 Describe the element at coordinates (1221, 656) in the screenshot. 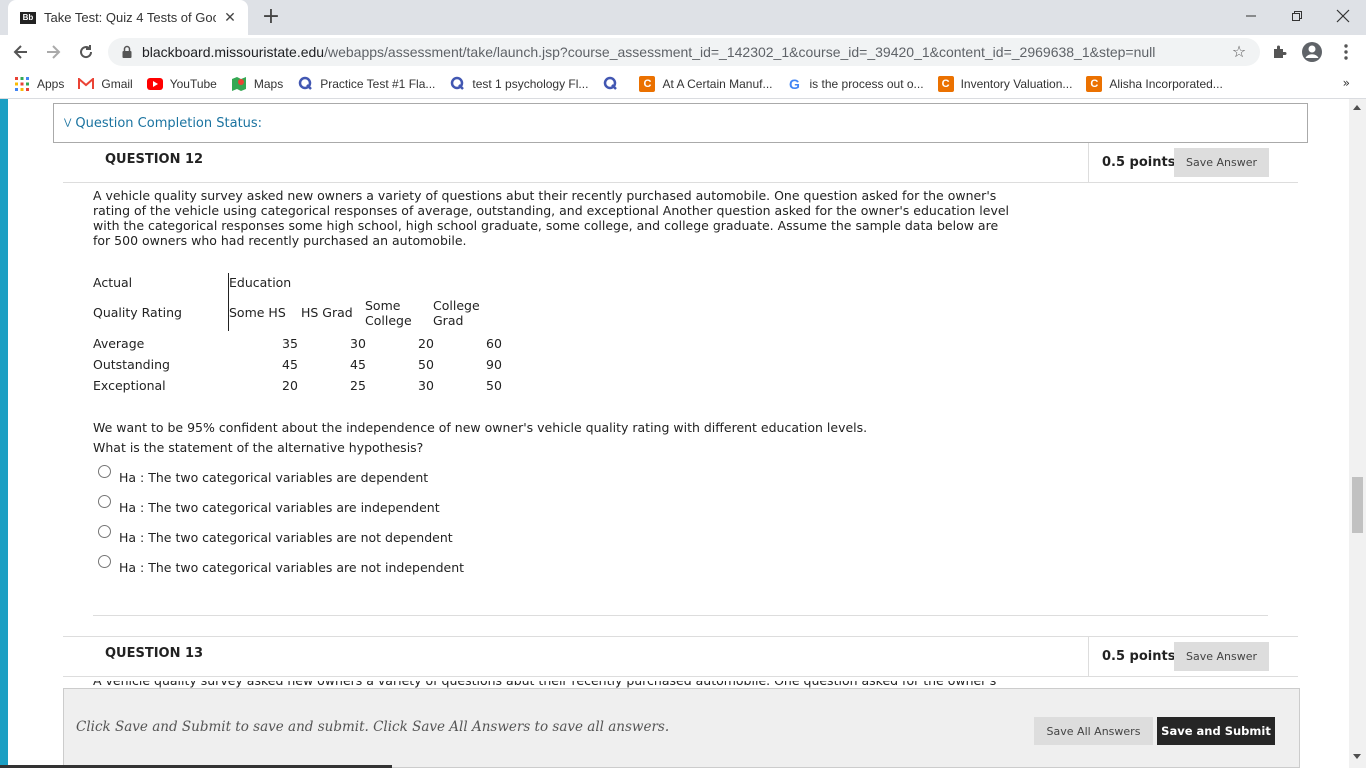

I see `question-13-save-answer-button: Save Answer` at that location.